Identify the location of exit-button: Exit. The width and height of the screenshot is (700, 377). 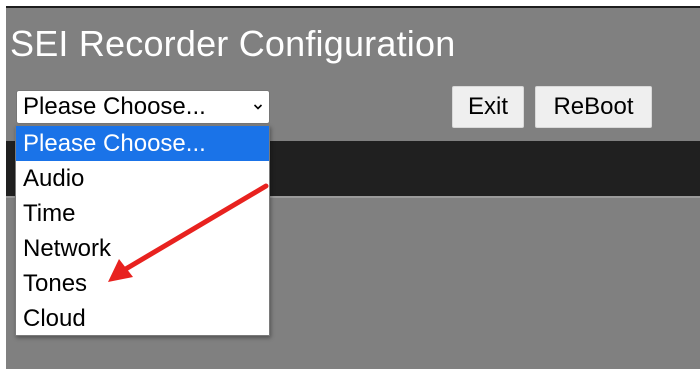
(488, 107).